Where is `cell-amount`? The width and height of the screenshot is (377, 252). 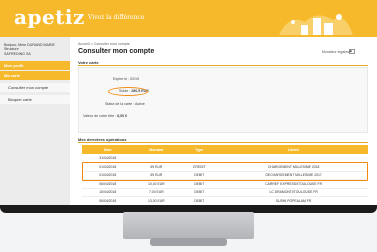
cell-amount is located at coordinates (156, 158).